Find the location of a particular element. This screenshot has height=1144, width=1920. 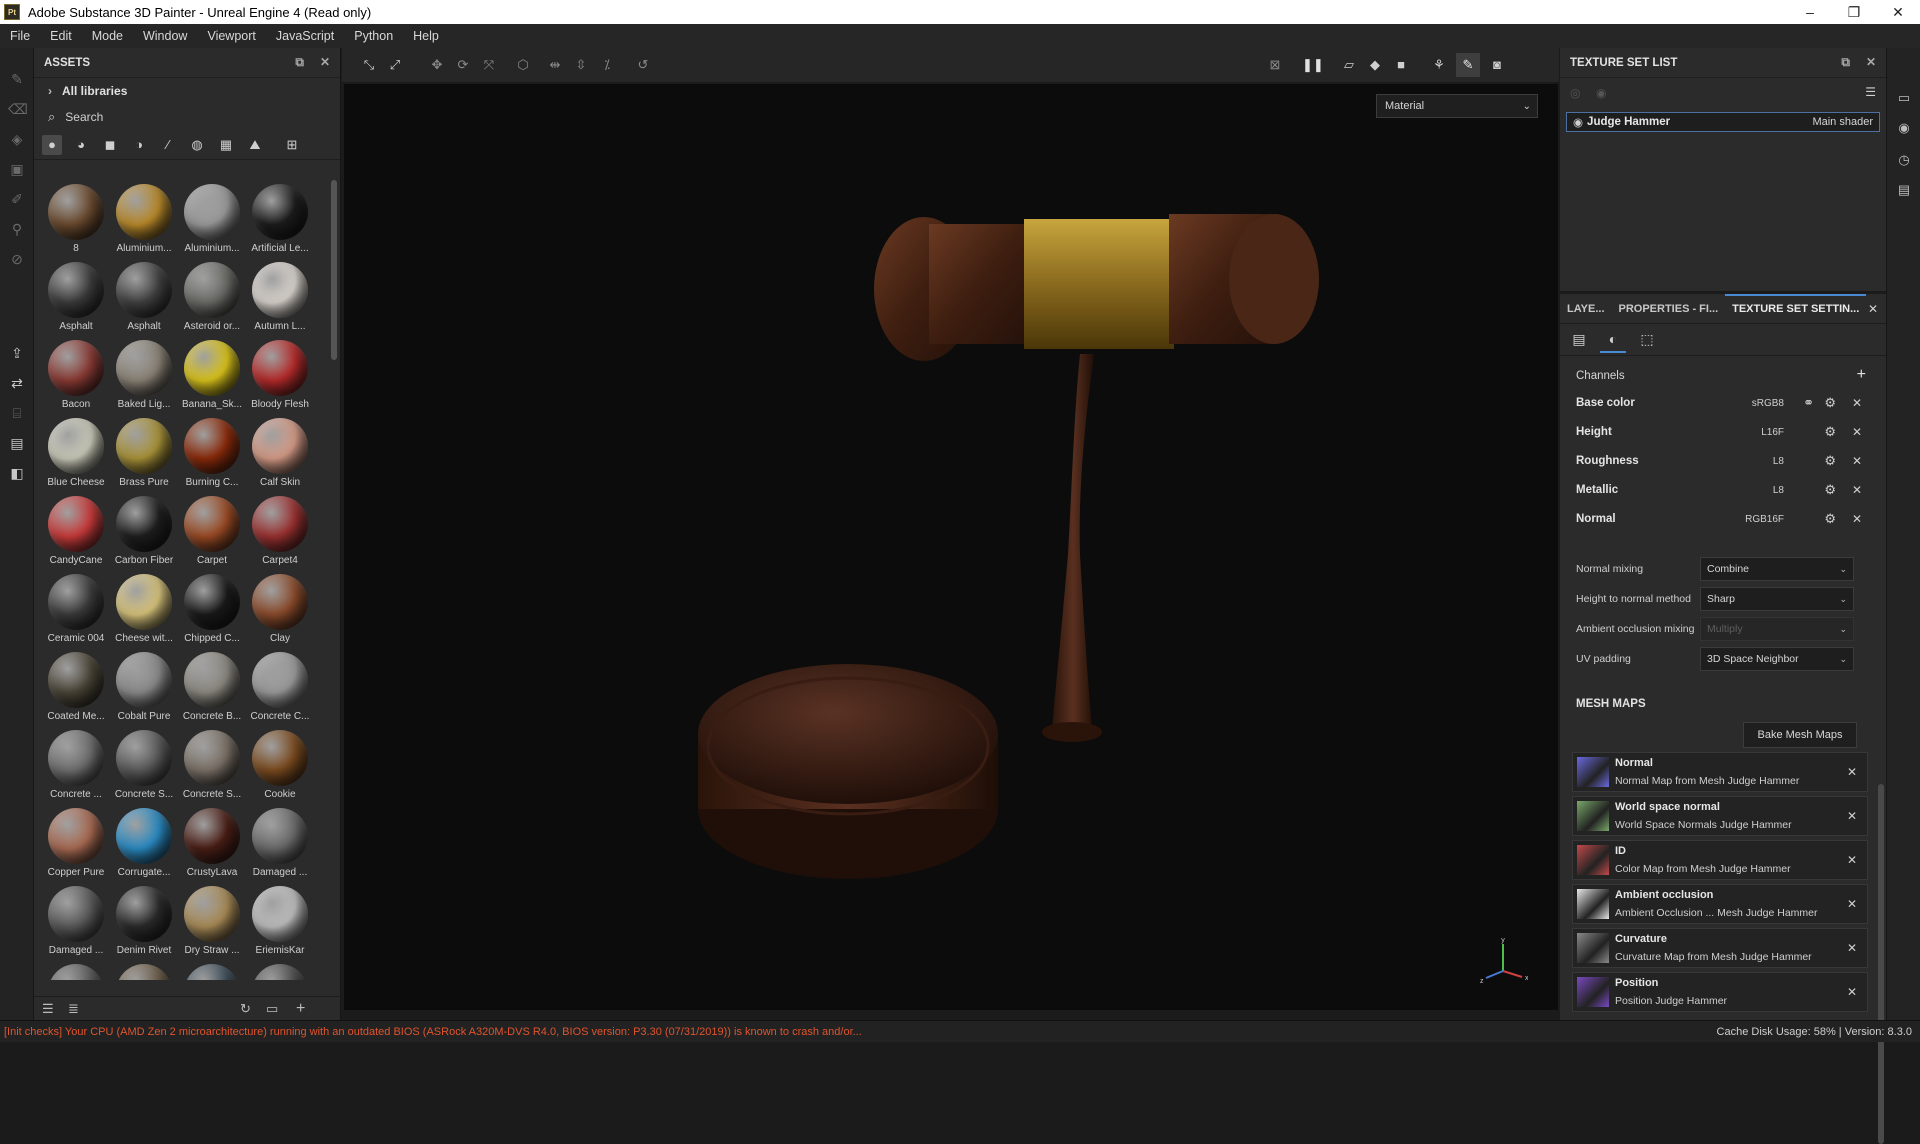

bake-mesh-maps-button: Bake Mesh Maps is located at coordinates (1800, 735).